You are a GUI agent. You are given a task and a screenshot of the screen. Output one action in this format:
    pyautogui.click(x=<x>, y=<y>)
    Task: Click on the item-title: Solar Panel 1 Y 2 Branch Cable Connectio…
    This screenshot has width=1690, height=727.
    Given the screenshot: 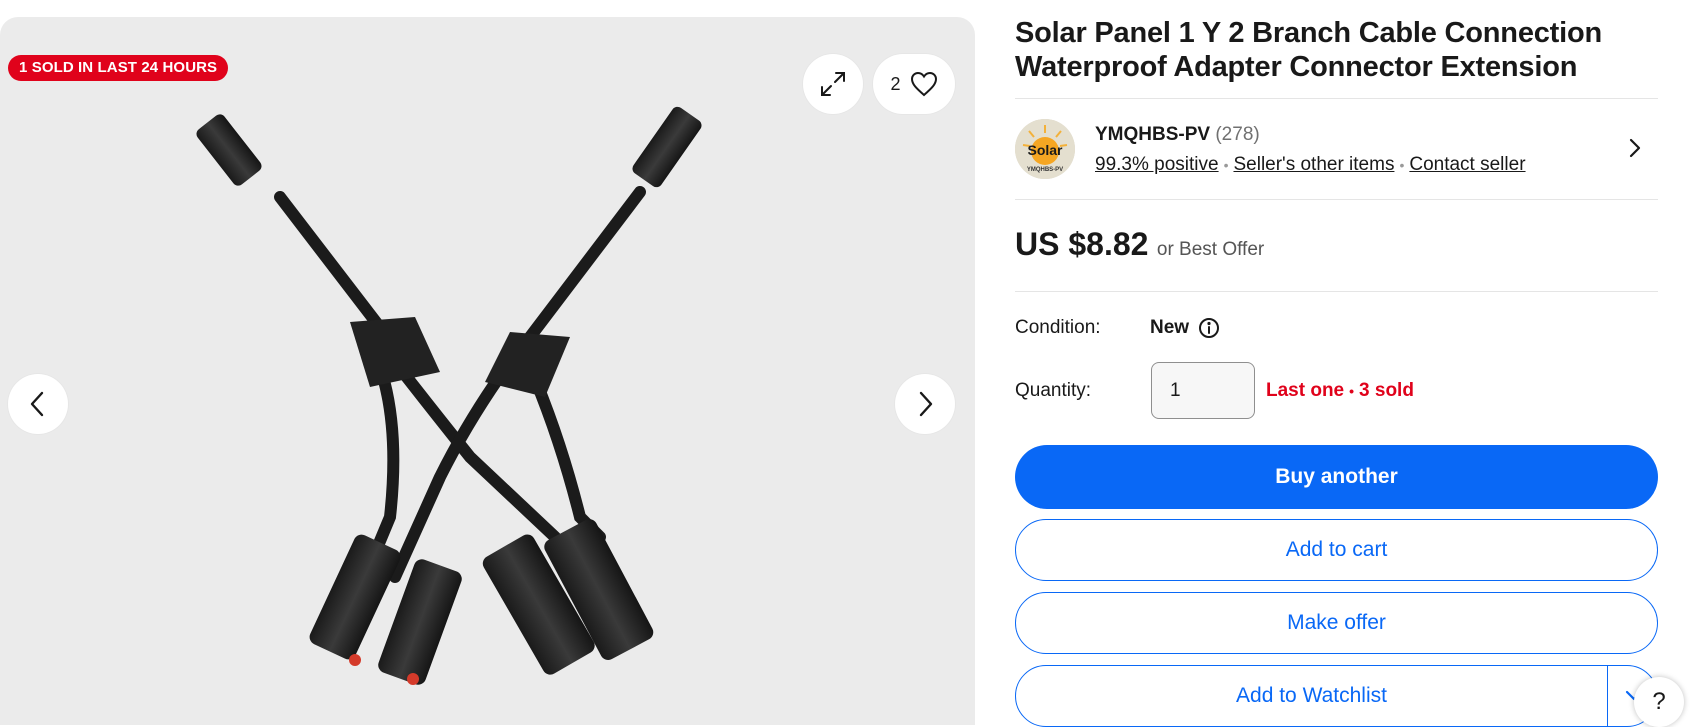 What is the action you would take?
    pyautogui.click(x=1309, y=50)
    